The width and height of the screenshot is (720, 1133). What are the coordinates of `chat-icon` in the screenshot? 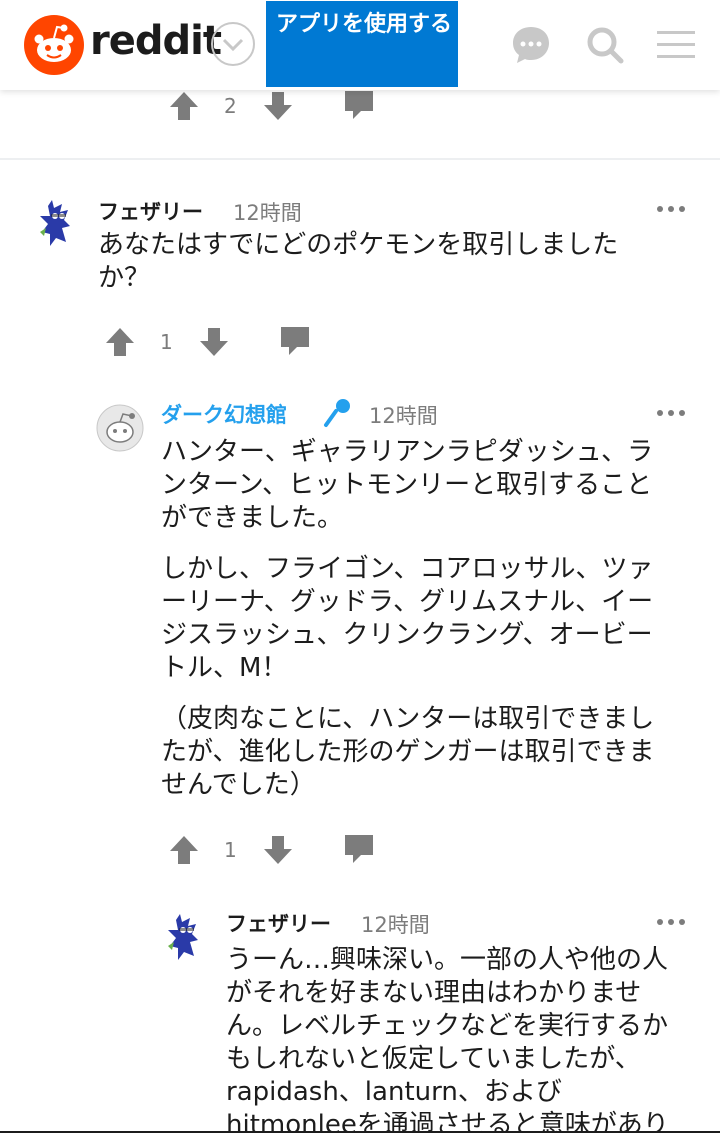 It's located at (531, 45).